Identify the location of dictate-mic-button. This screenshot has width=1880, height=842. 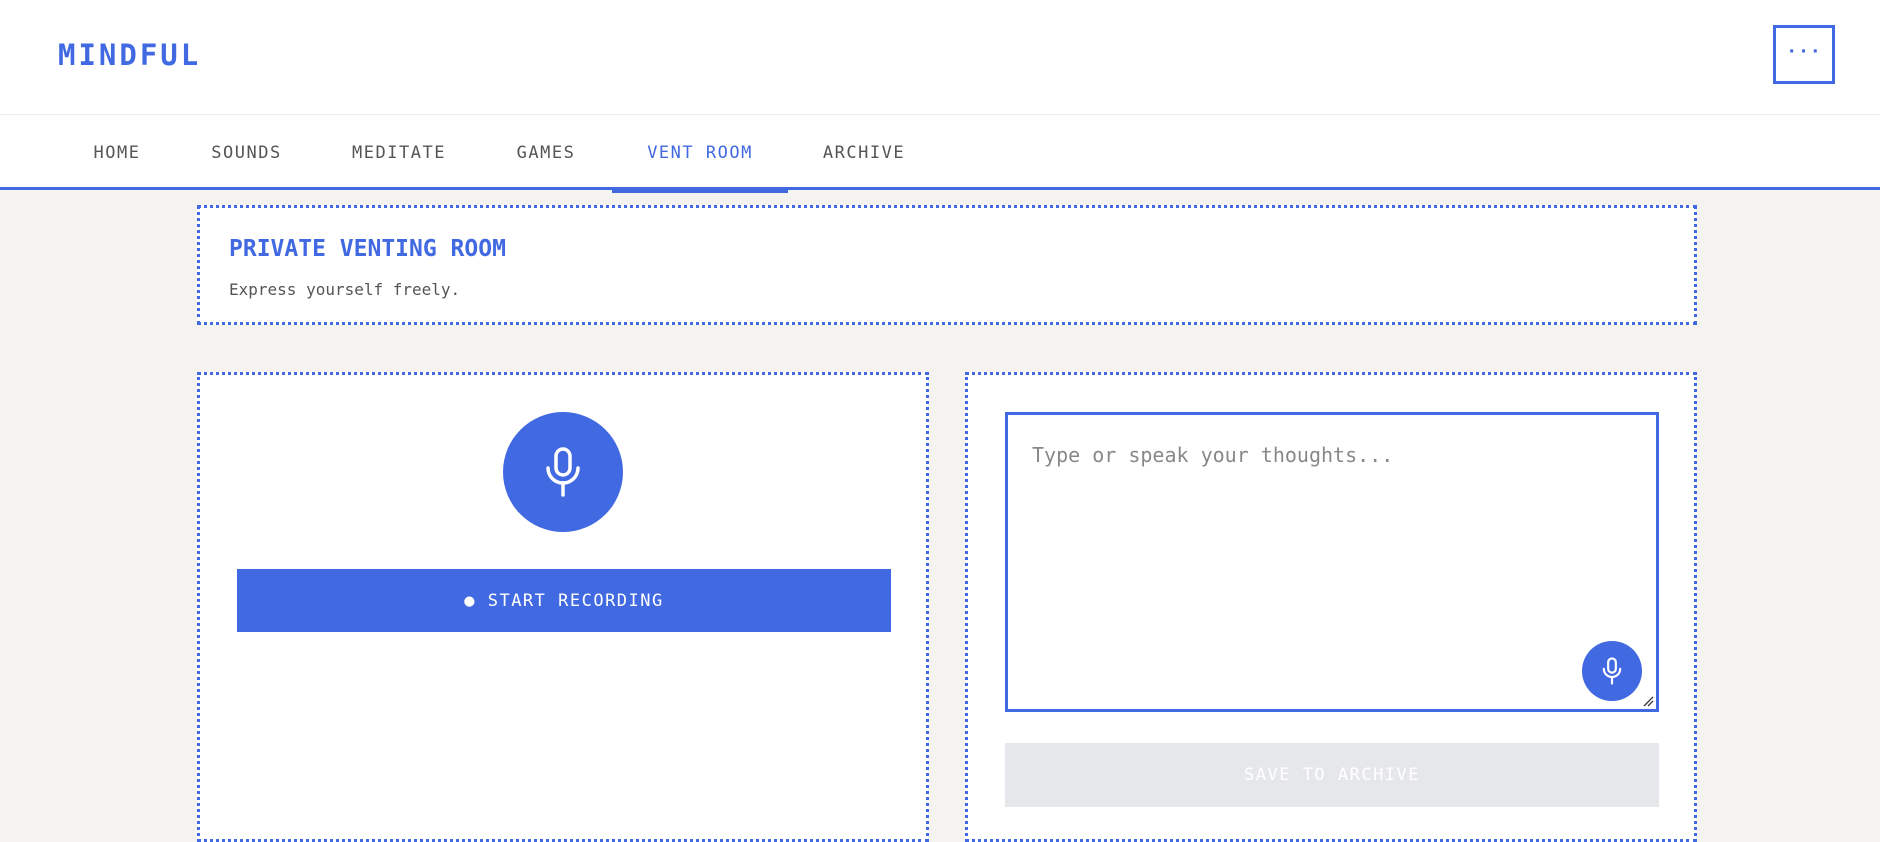
(1612, 671).